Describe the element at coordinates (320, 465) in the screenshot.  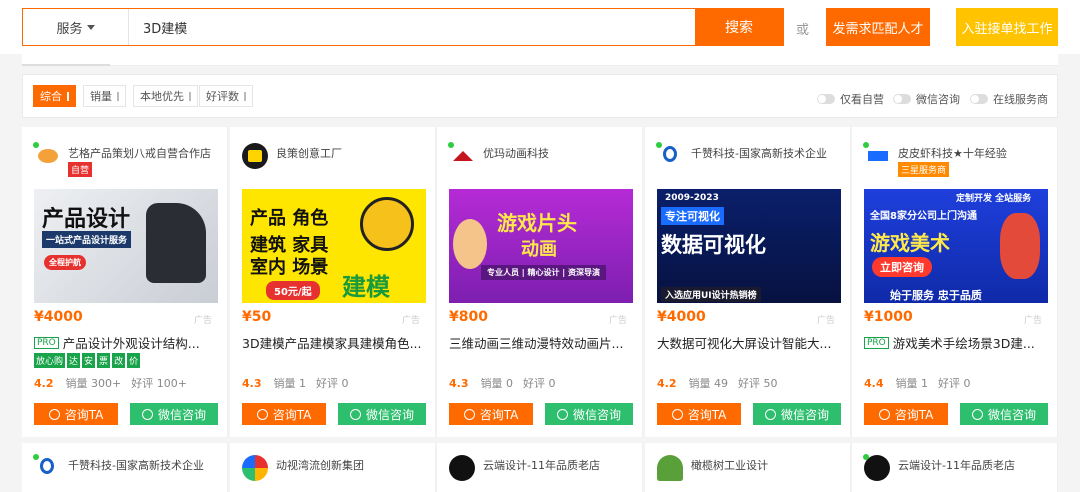
I see `shop-name: 动视湾流创新集团` at that location.